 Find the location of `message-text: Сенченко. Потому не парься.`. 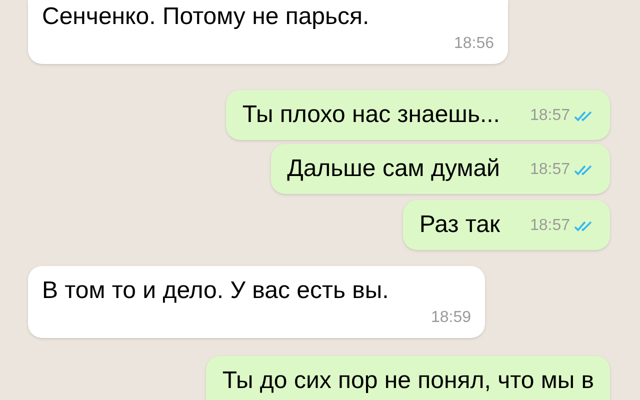

message-text: Сенченко. Потому не парься. is located at coordinates (206, 17).